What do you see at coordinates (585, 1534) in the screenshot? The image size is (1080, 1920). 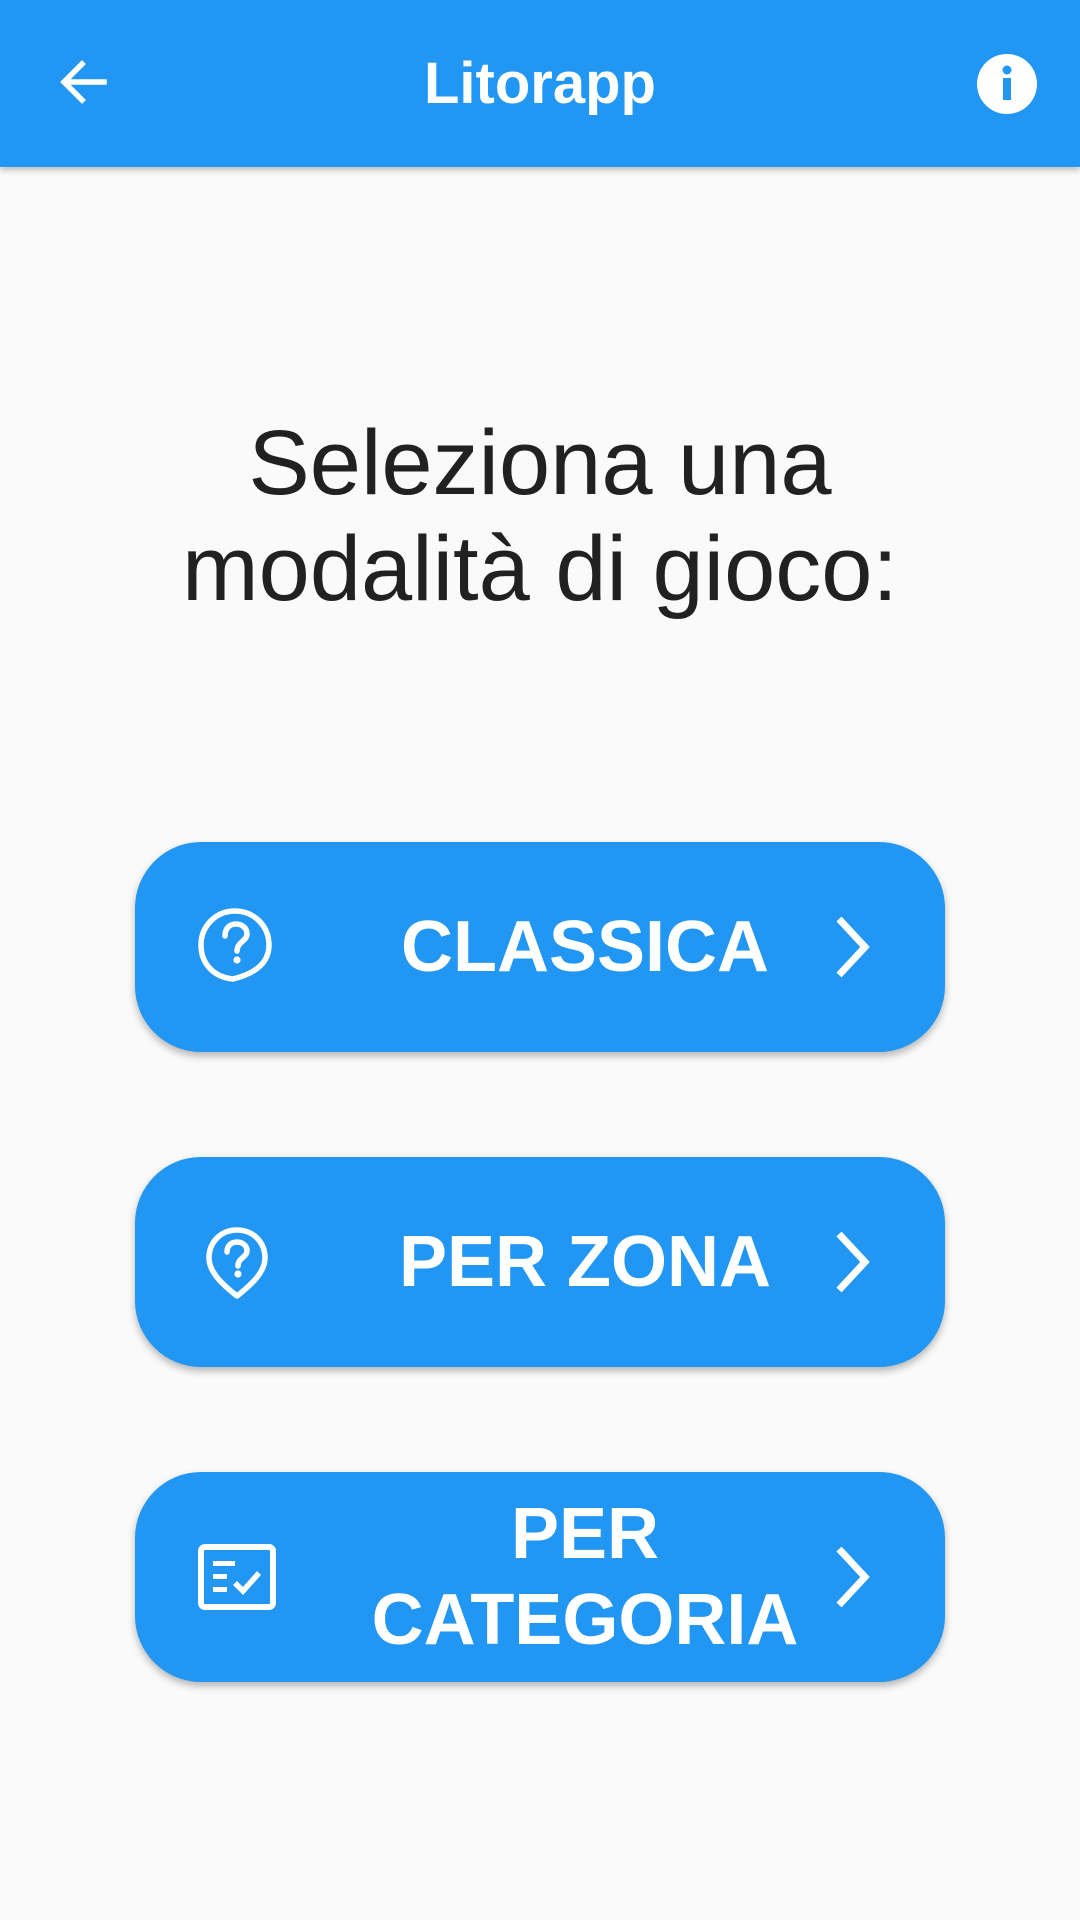 I see `per-categoria-label-line1: PER` at bounding box center [585, 1534].